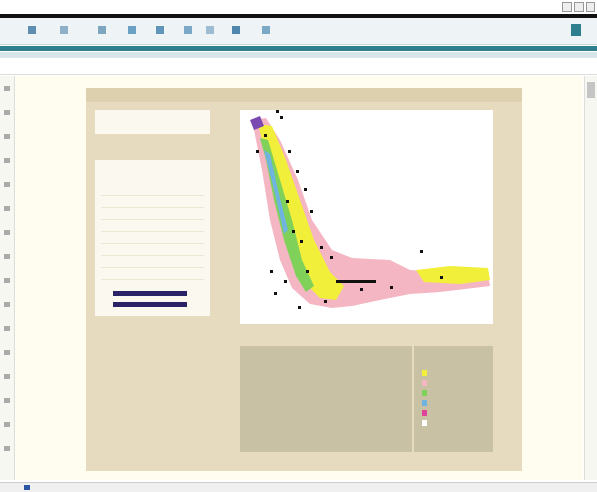 This screenshot has width=597, height=492. I want to click on minimize-icon, so click(567, 7).